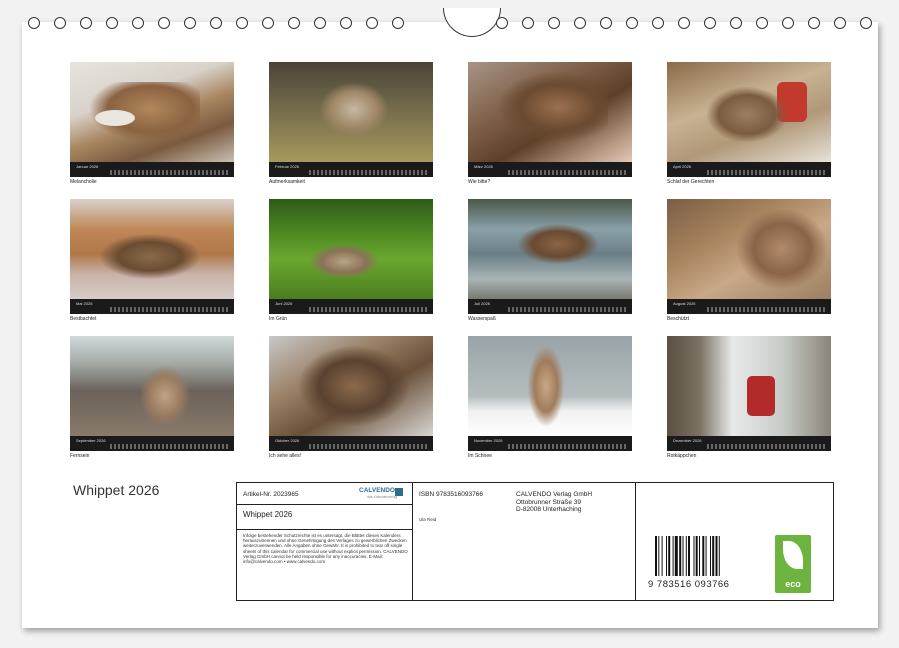  I want to click on photo-february, so click(351, 112).